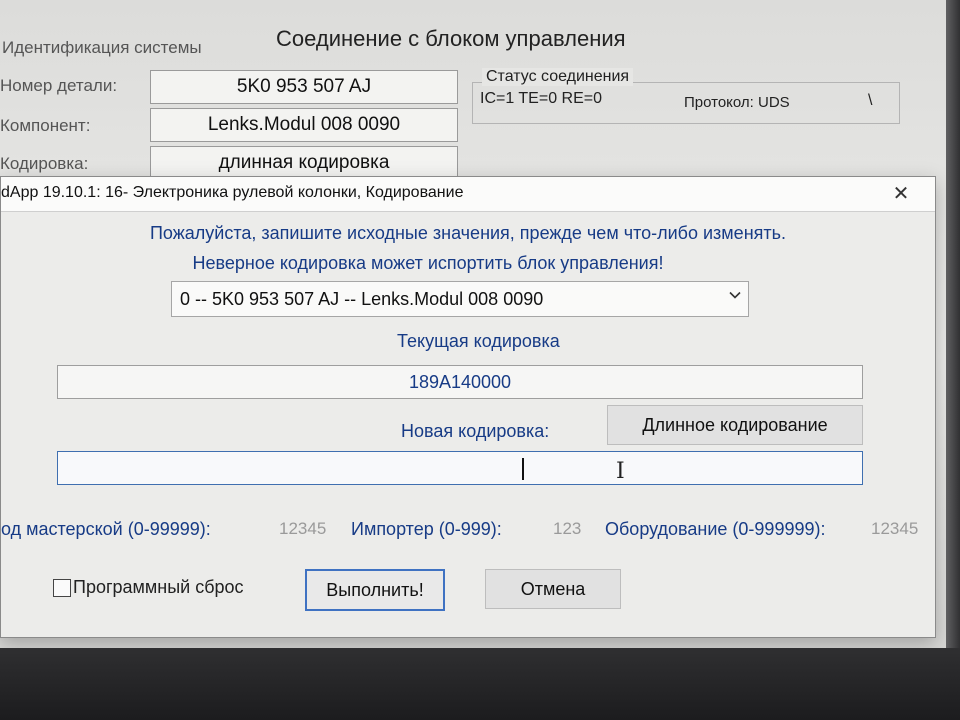 This screenshot has height=720, width=960. Describe the element at coordinates (870, 100) in the screenshot. I see `activity-spinner: \` at that location.